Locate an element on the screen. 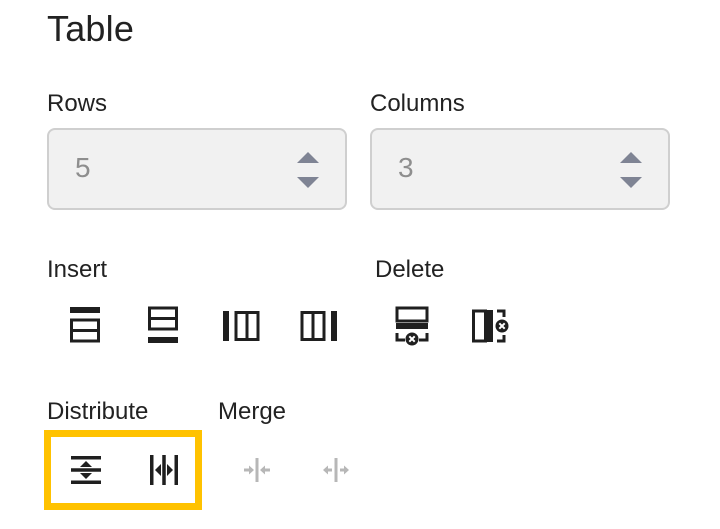 Image resolution: width=720 pixels, height=529 pixels. columns-stepper: 3 is located at coordinates (520, 169).